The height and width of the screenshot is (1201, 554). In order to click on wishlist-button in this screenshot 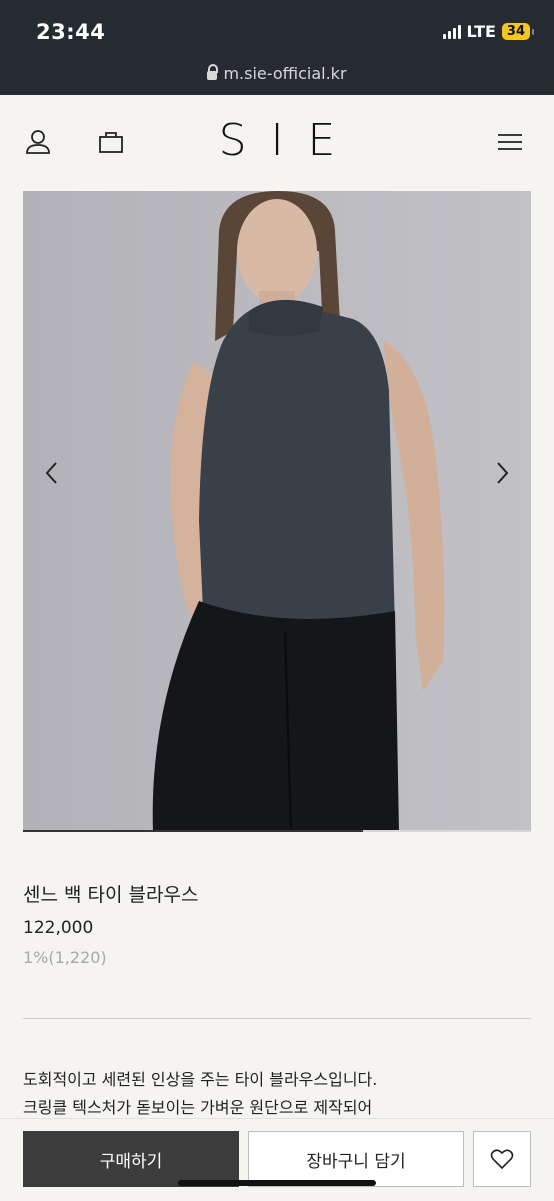, I will do `click(502, 1159)`.